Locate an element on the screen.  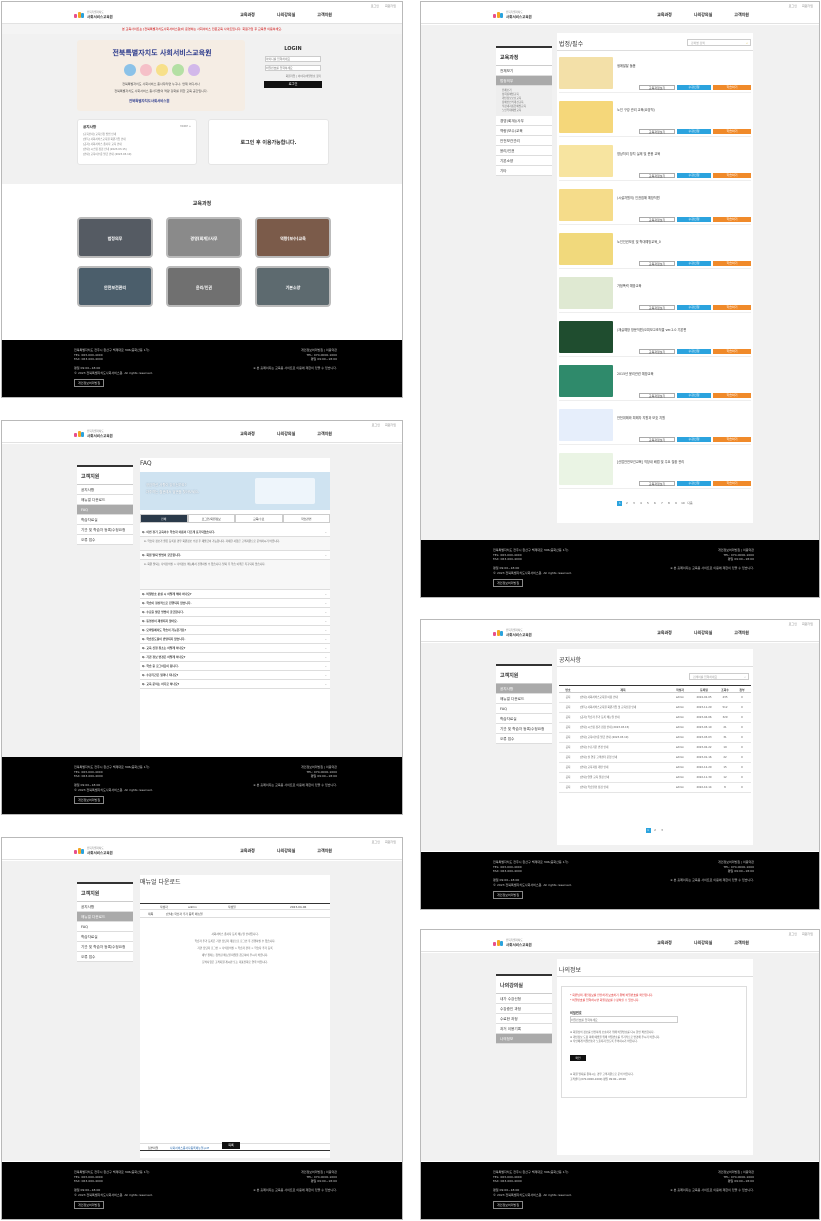
faq-question: Q. 교육 문의는 어디로 하나요? ⌄ is located at coordinates (235, 684).